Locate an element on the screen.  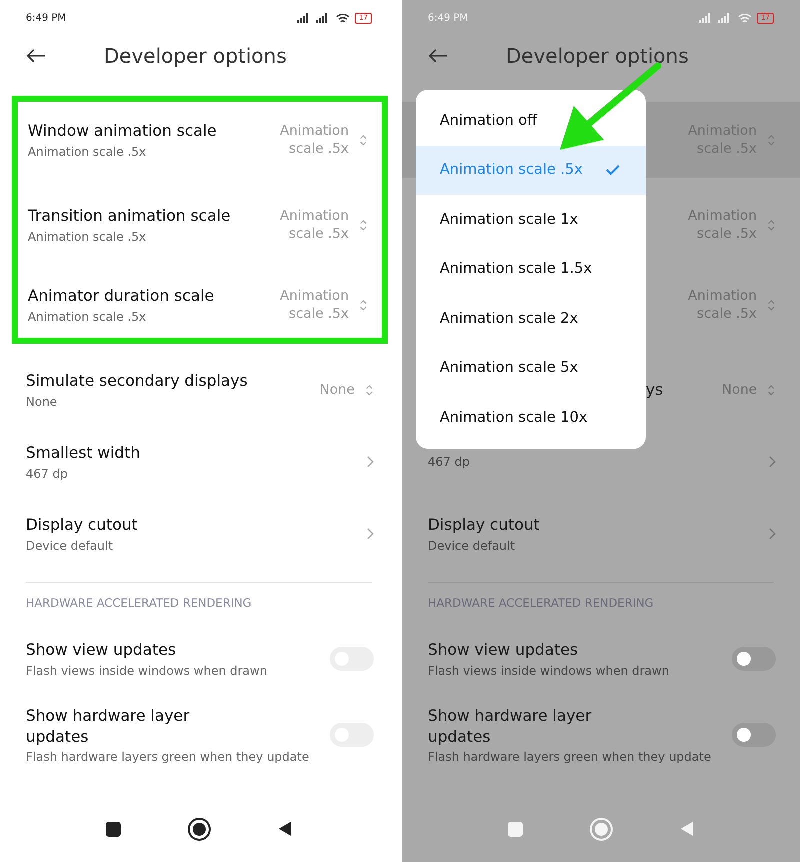
setting-title: ys is located at coordinates (655, 390).